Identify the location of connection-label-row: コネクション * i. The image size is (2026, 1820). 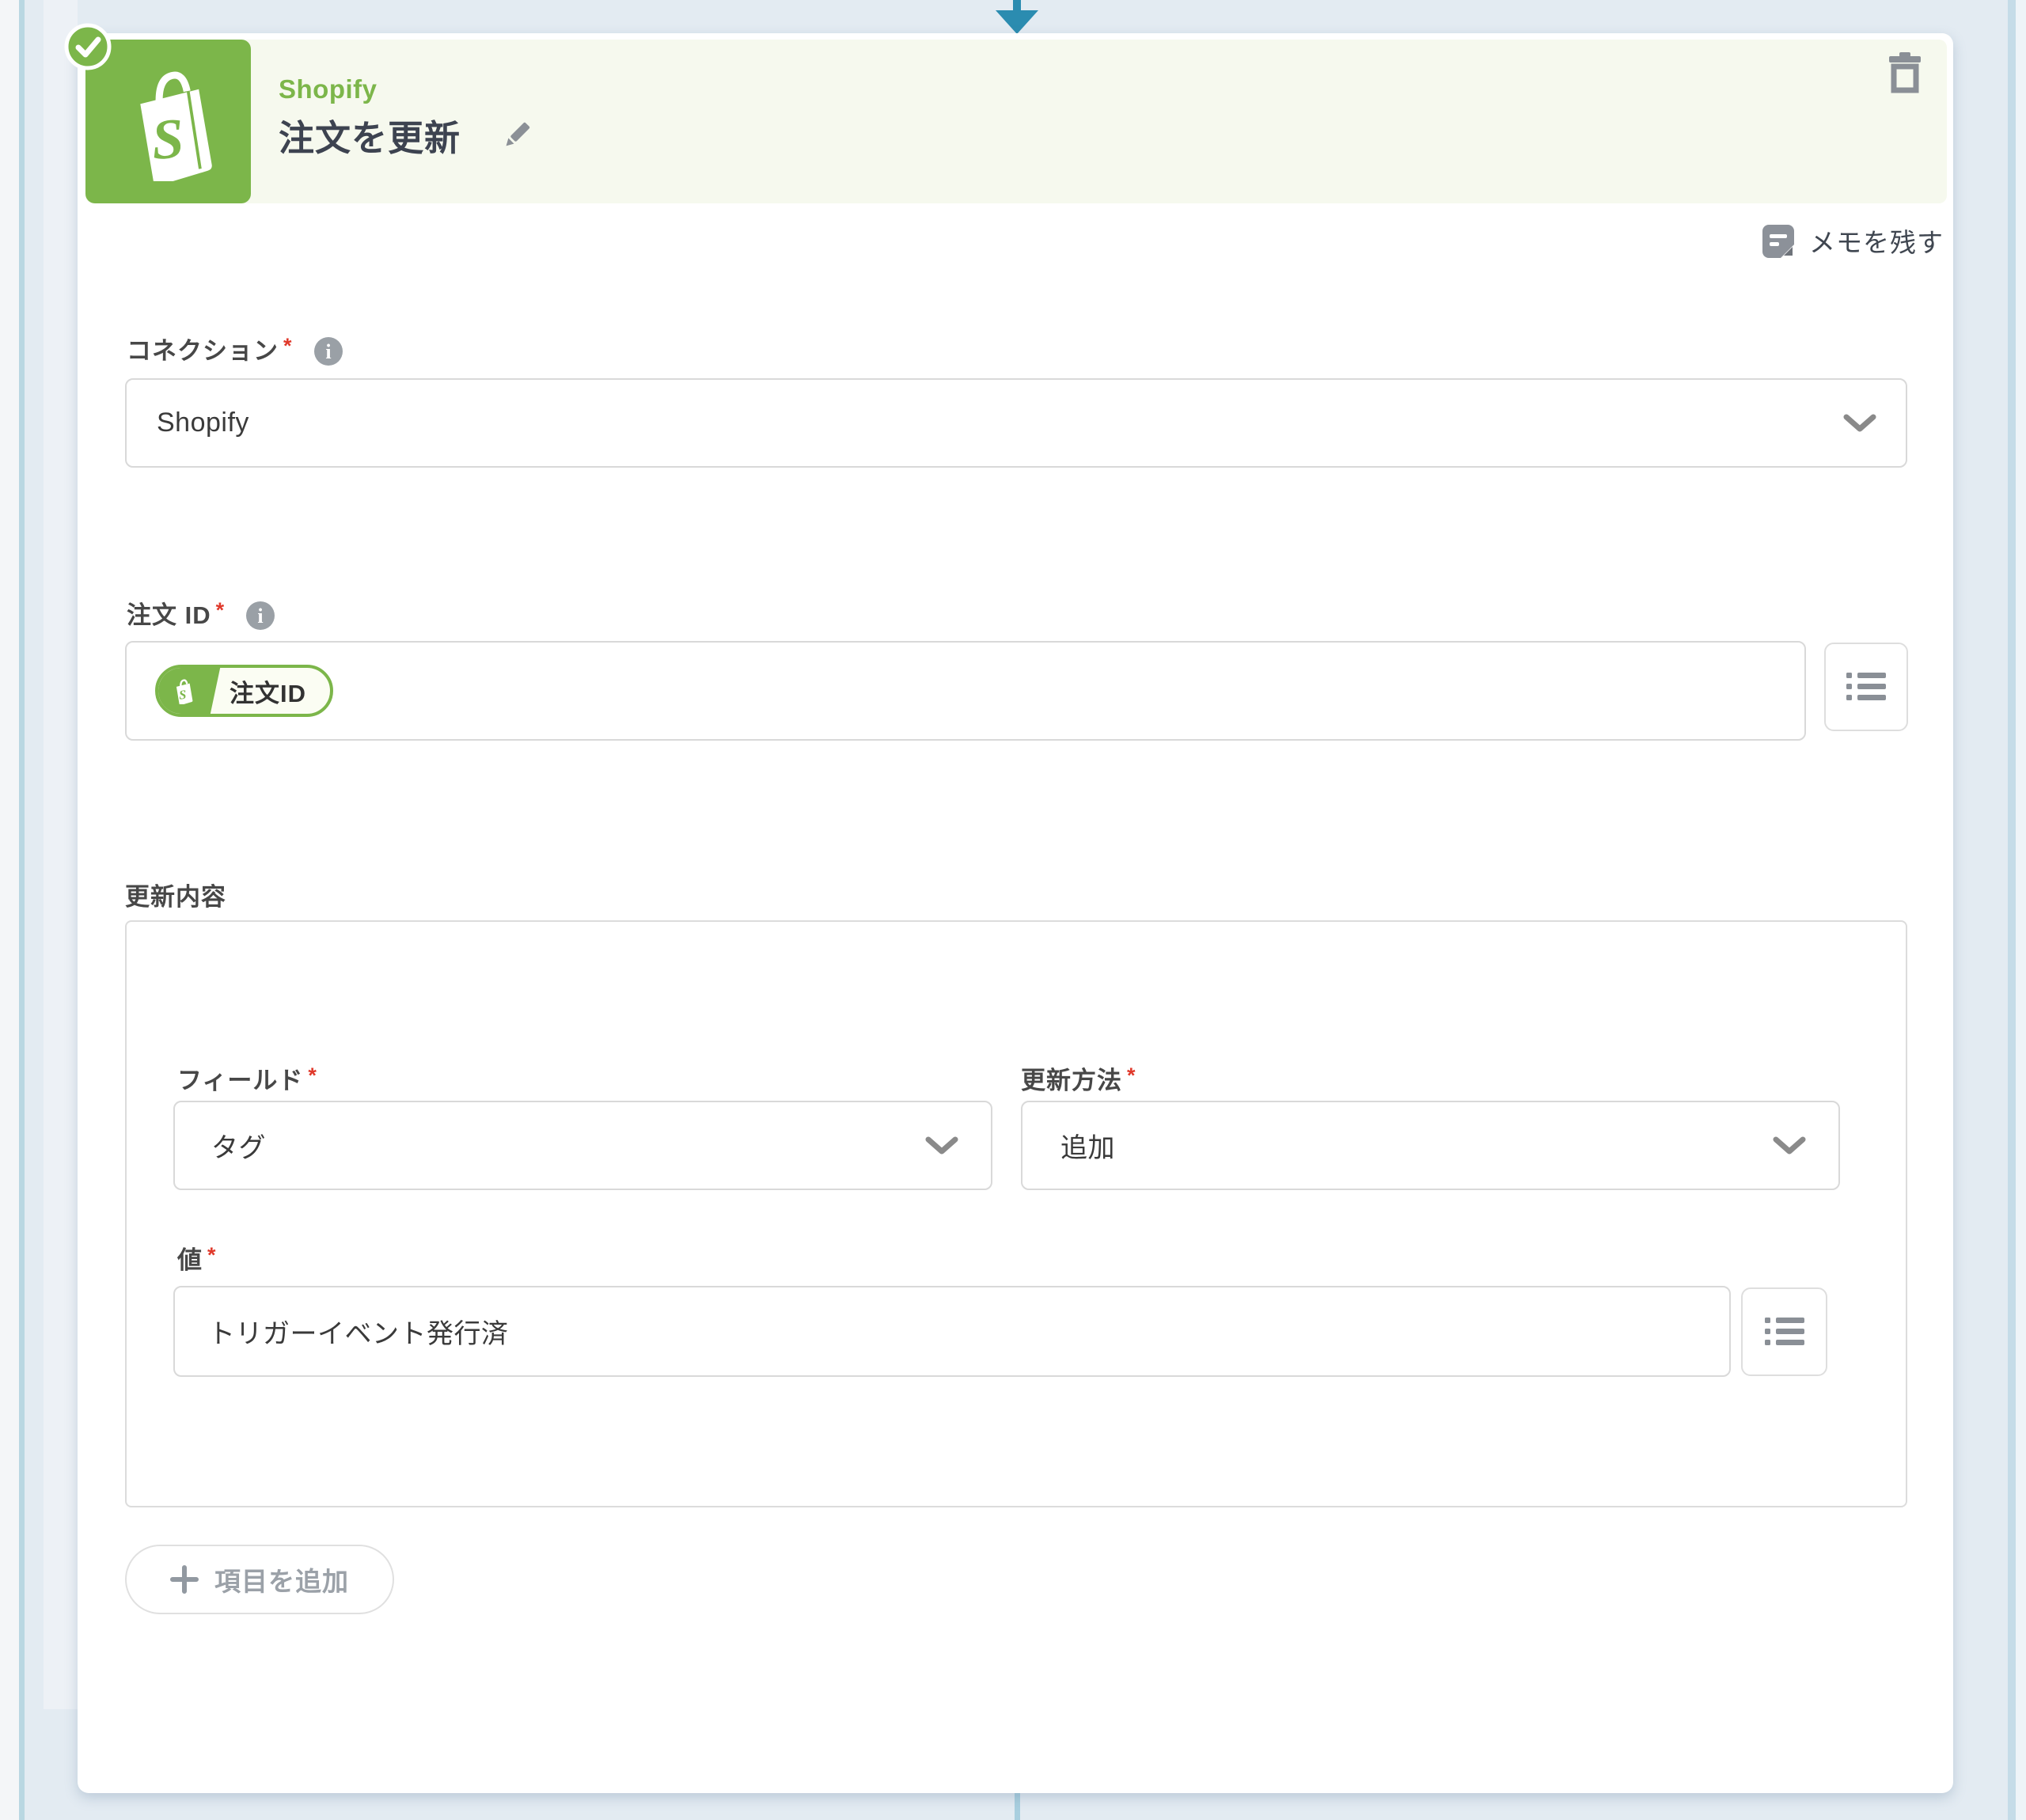
(235, 350).